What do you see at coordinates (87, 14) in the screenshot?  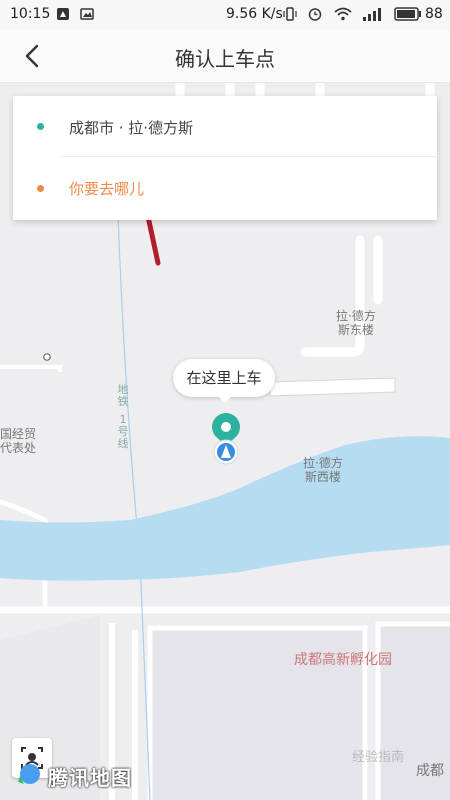 I see `image-icon` at bounding box center [87, 14].